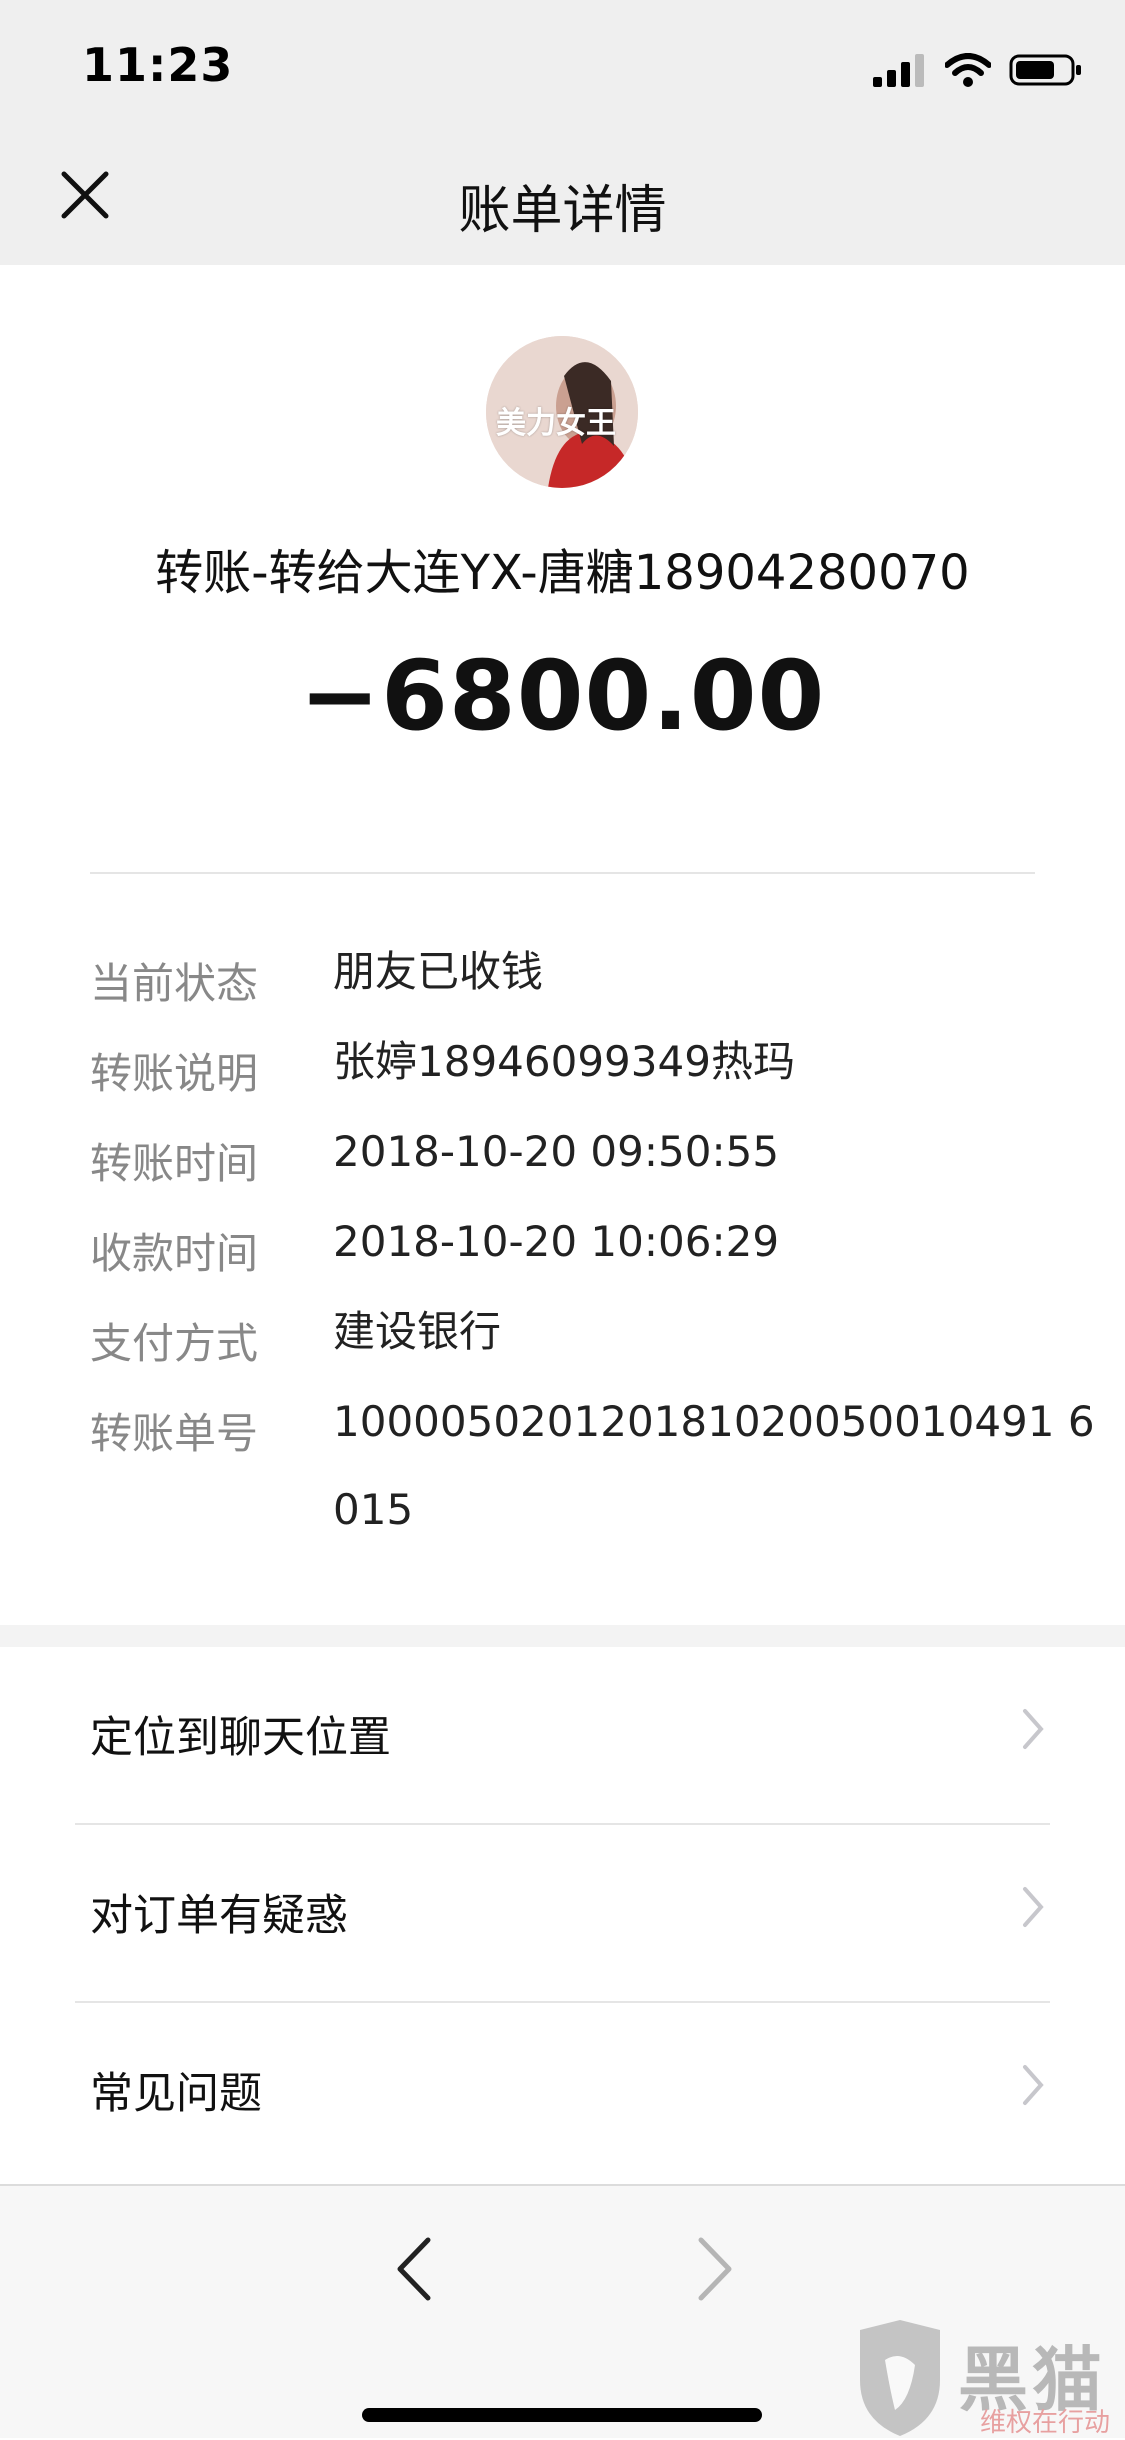 This screenshot has height=2440, width=1125. I want to click on navigation-bar: 账单详情, so click(562, 197).